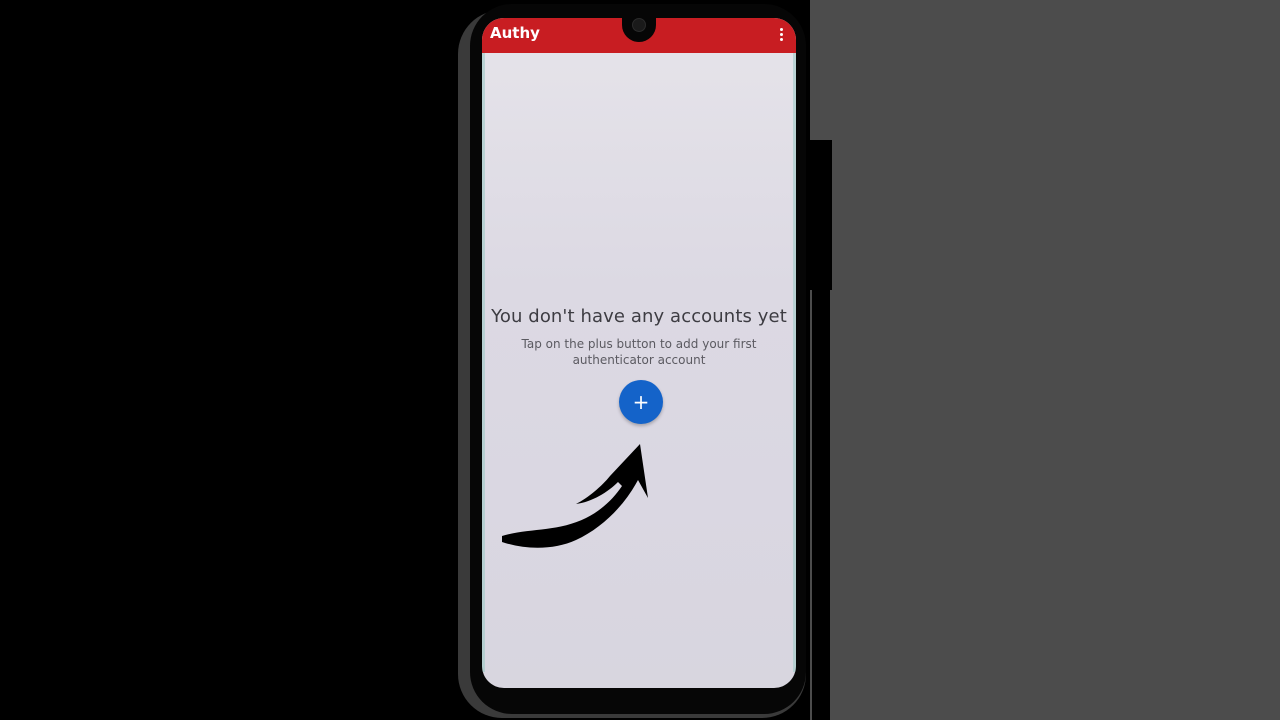 This screenshot has height=720, width=1280. What do you see at coordinates (639, 316) in the screenshot?
I see `empty-state-title: You don't have any accounts yet` at bounding box center [639, 316].